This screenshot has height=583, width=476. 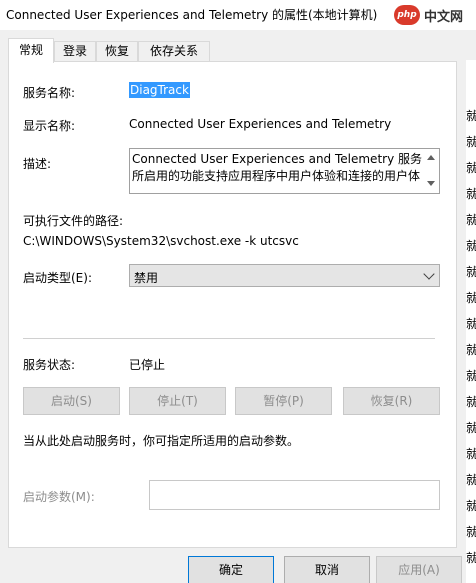 What do you see at coordinates (431, 157) in the screenshot?
I see `scroll-up-icon` at bounding box center [431, 157].